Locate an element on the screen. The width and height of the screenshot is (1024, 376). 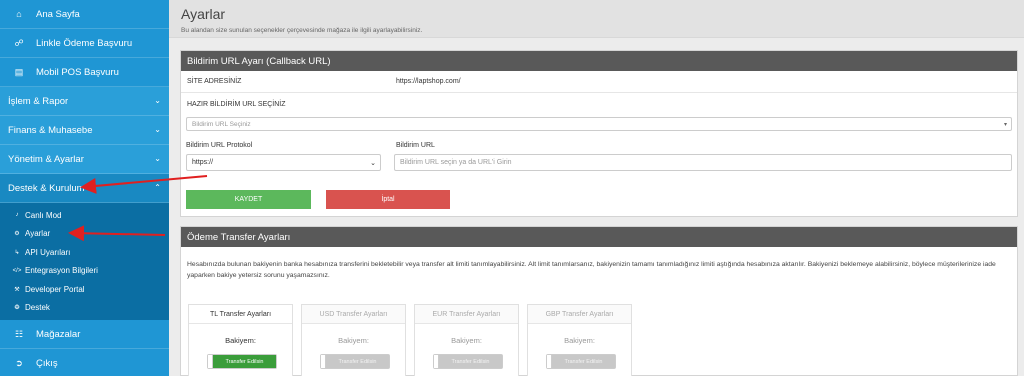
home-icon: ⌂ is located at coordinates (19, 14).